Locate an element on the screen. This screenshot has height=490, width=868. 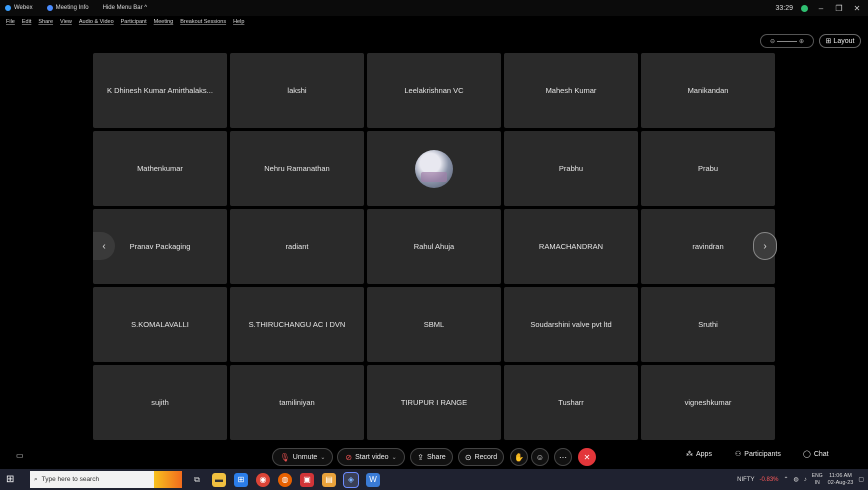
menu-share: Share is located at coordinates (45, 22).